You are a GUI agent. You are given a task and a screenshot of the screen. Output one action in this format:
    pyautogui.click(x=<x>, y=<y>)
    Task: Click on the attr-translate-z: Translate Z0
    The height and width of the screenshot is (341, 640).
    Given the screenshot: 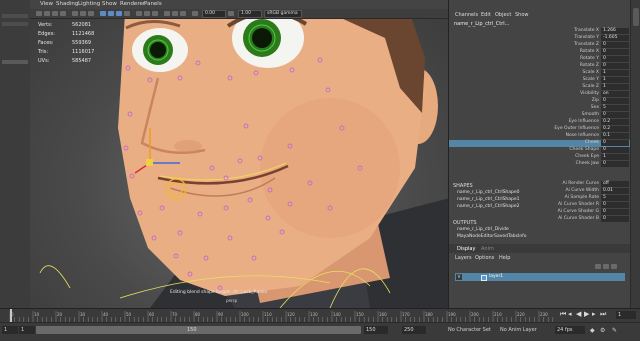 What is the action you would take?
    pyautogui.click(x=540, y=45)
    